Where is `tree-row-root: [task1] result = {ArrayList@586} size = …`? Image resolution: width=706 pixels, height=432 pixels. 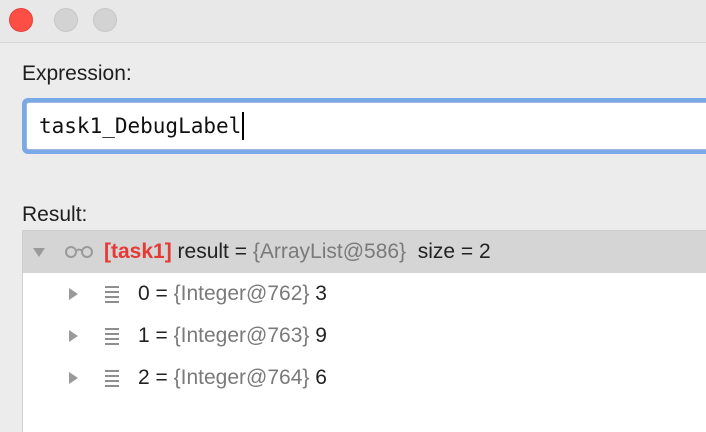
tree-row-root: [task1] result = {ArrayList@586} size = … is located at coordinates (364, 252).